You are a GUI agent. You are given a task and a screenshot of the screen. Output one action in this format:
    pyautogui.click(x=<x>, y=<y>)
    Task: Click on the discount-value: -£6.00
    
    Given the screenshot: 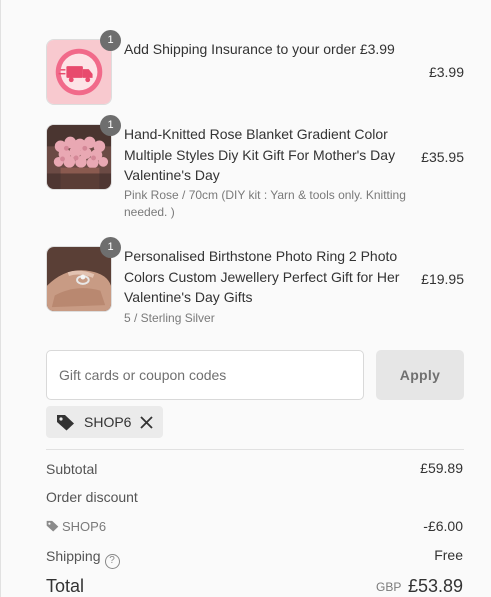 What is the action you would take?
    pyautogui.click(x=443, y=526)
    